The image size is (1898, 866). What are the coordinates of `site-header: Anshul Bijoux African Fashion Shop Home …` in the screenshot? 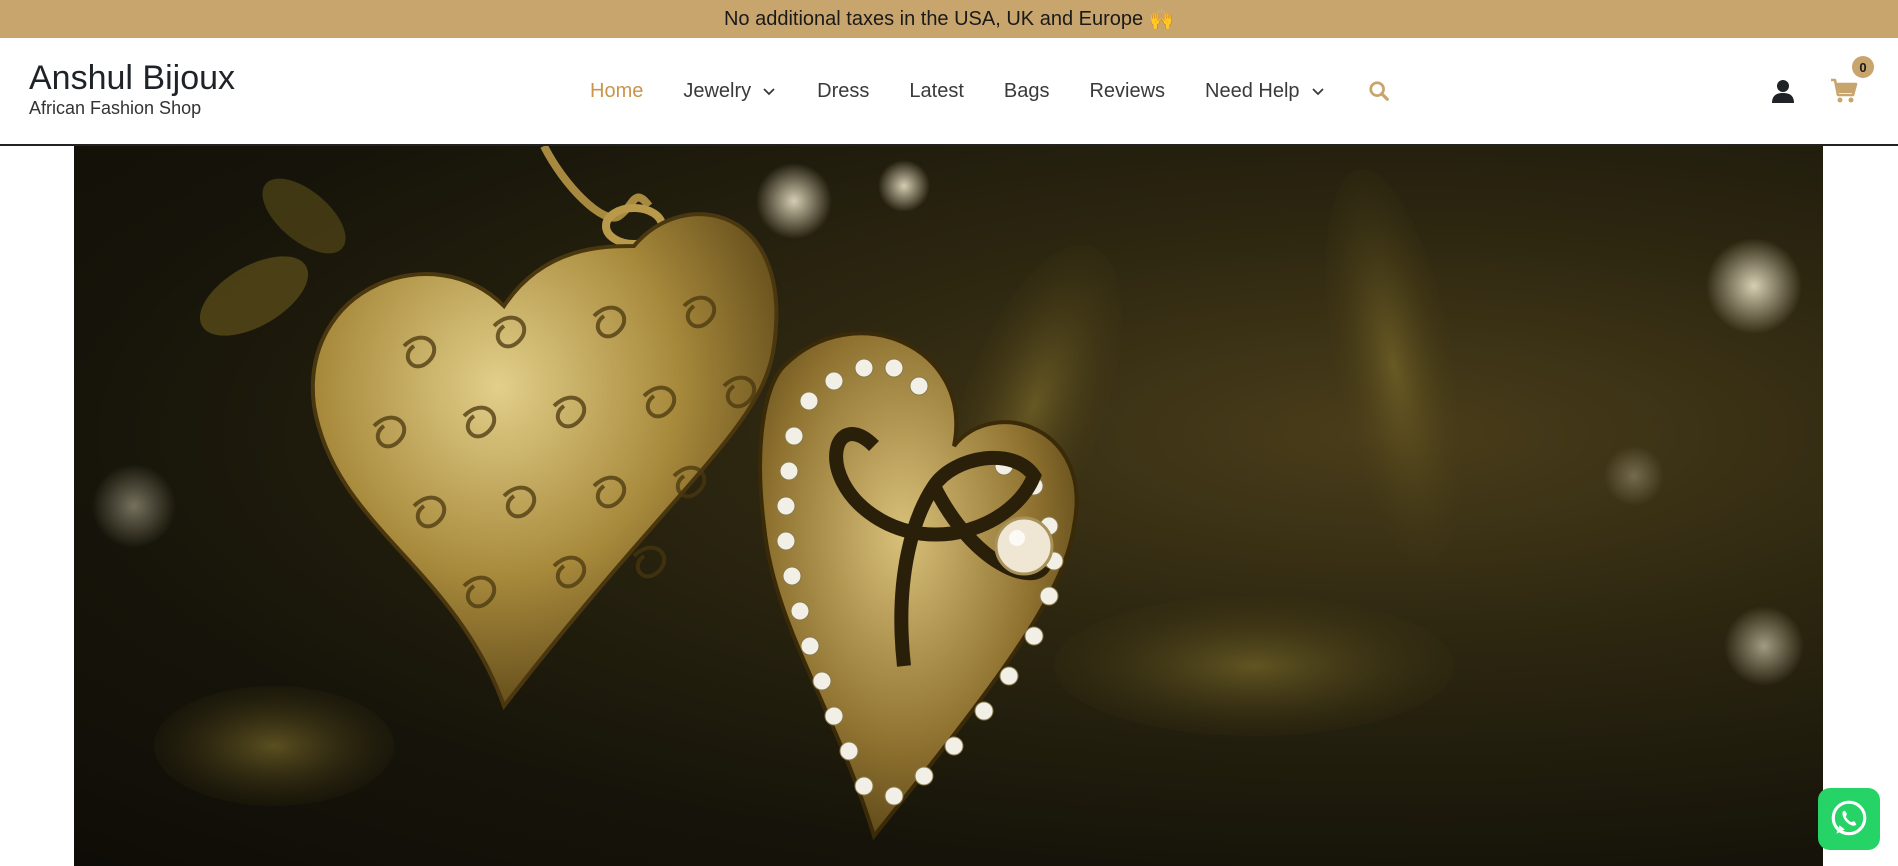 It's located at (949, 92).